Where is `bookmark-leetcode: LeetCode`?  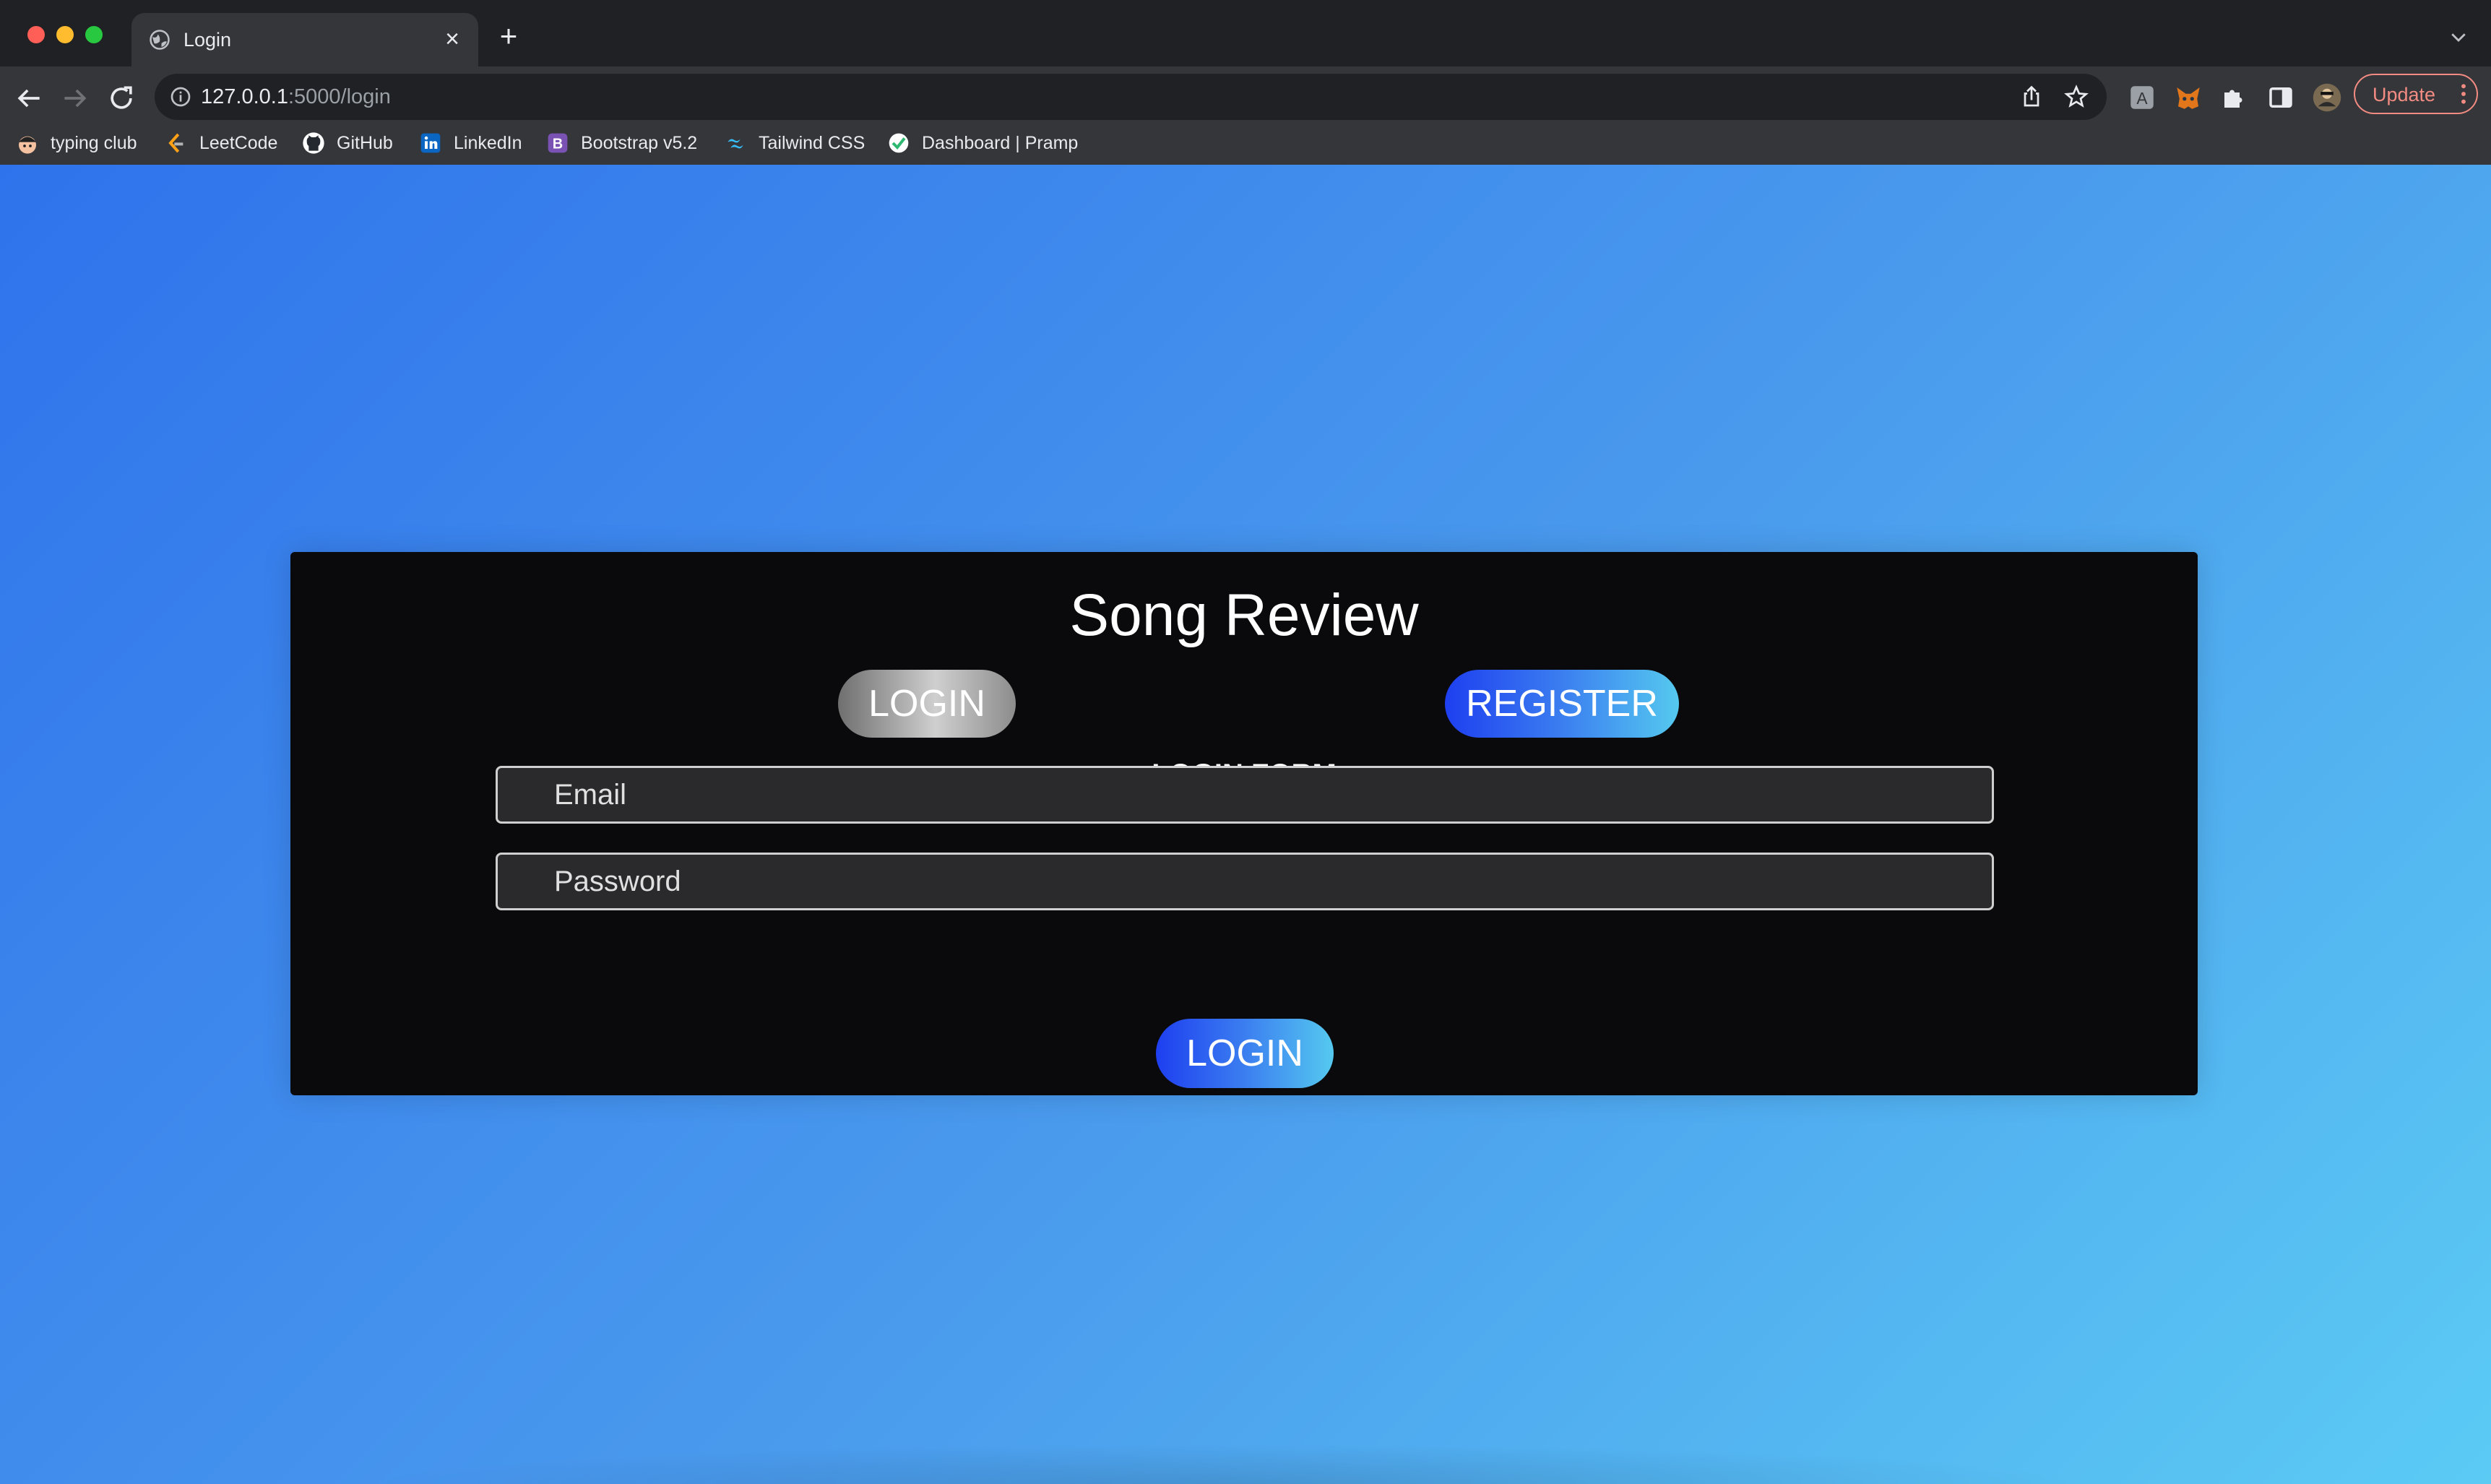 bookmark-leetcode: LeetCode is located at coordinates (221, 143).